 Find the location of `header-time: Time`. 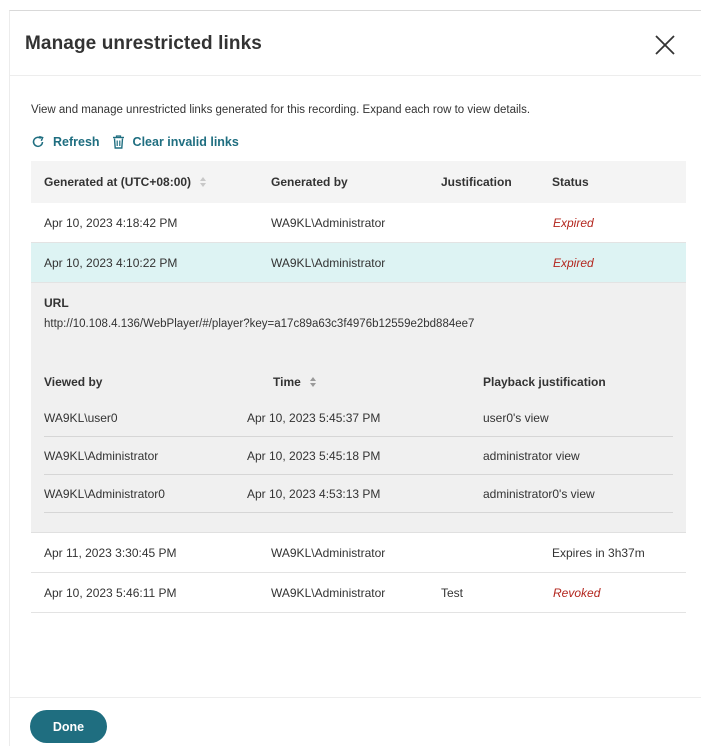

header-time: Time is located at coordinates (295, 382).